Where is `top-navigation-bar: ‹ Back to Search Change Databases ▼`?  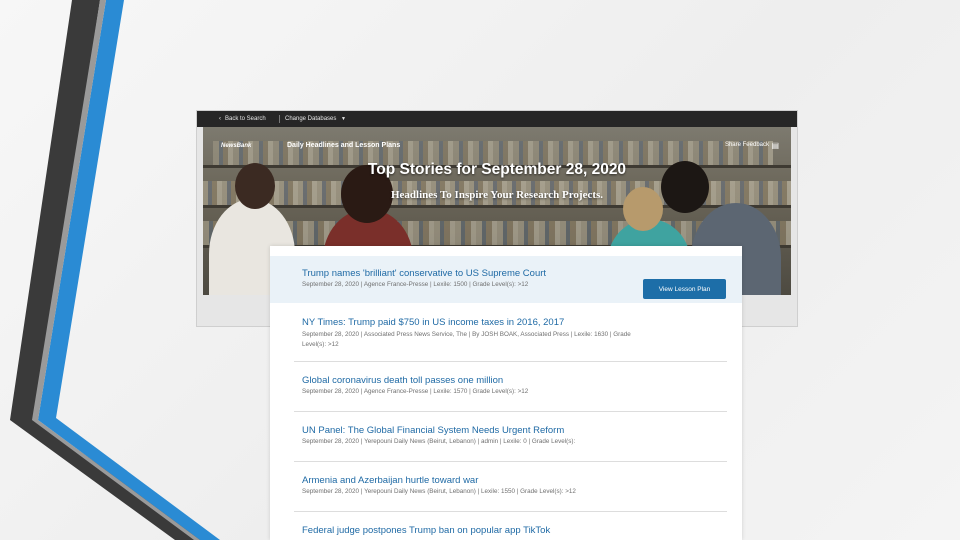
top-navigation-bar: ‹ Back to Search Change Databases ▼ is located at coordinates (497, 119).